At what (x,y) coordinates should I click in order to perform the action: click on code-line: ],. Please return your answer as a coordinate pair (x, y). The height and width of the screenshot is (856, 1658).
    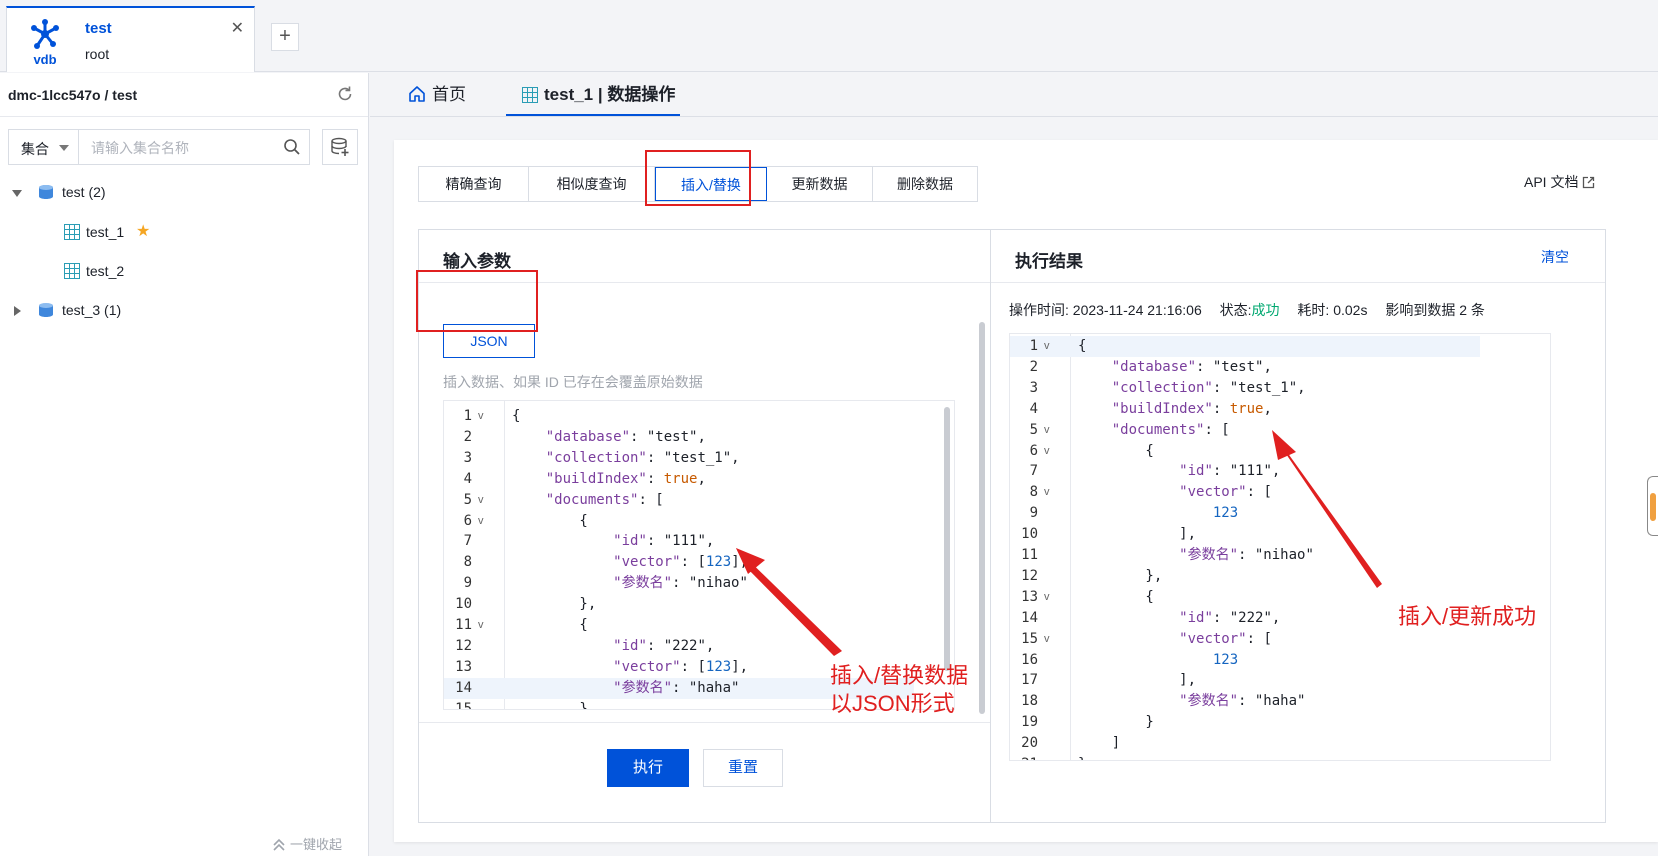
    Looking at the image, I should click on (1137, 680).